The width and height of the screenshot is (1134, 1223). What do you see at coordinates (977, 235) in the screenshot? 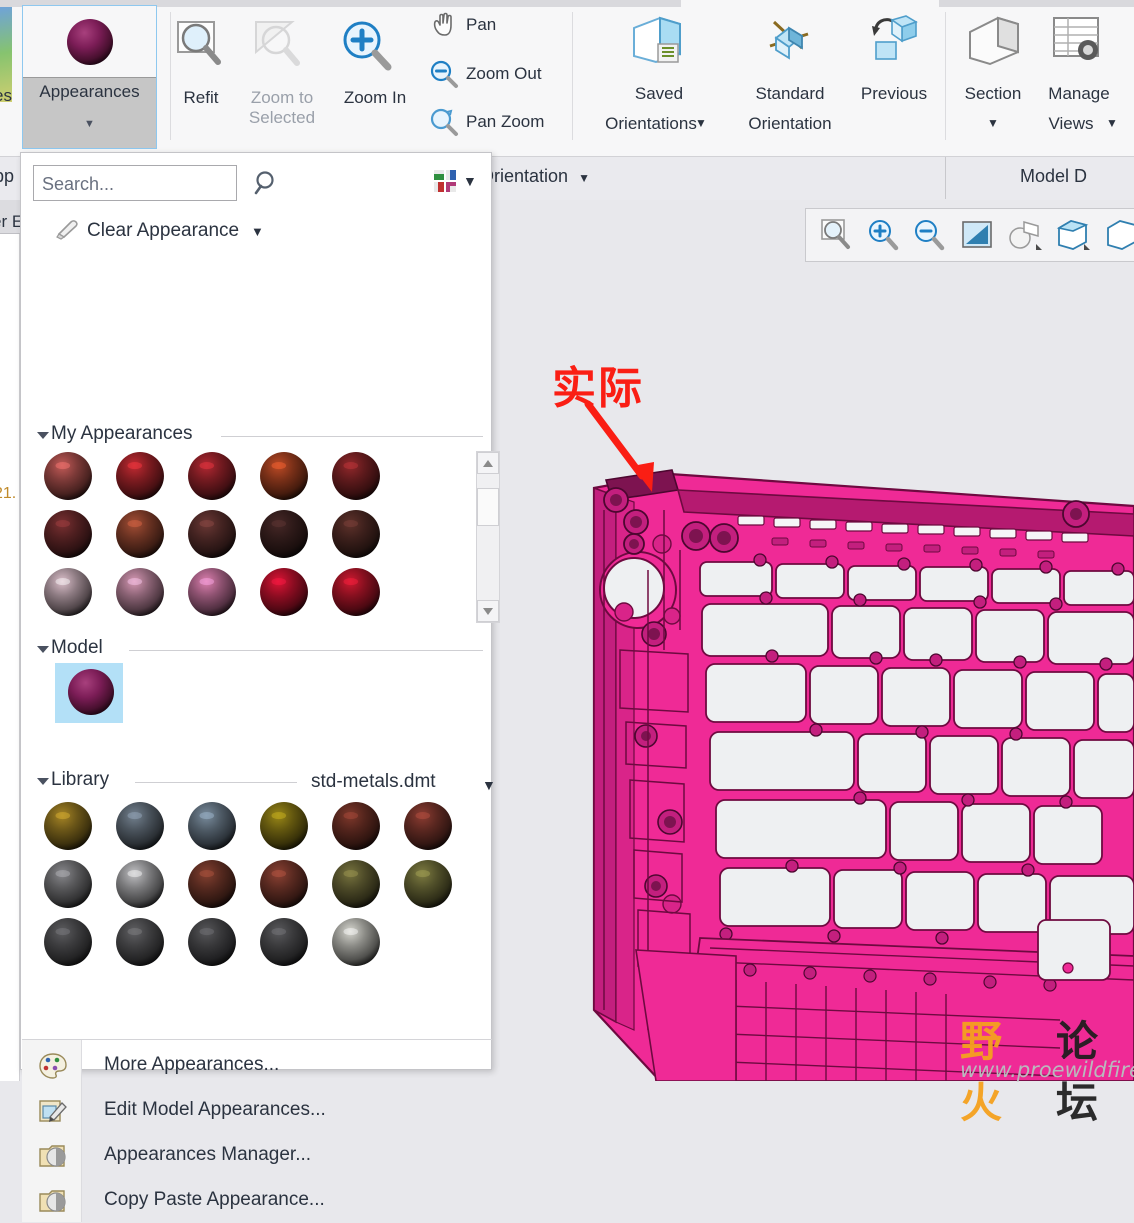
I see `repaint-icon` at bounding box center [977, 235].